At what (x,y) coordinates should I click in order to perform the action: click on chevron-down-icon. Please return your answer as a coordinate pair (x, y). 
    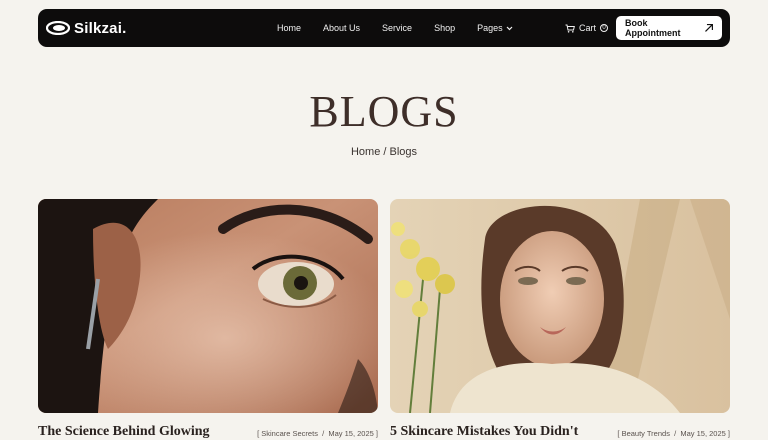
    Looking at the image, I should click on (509, 28).